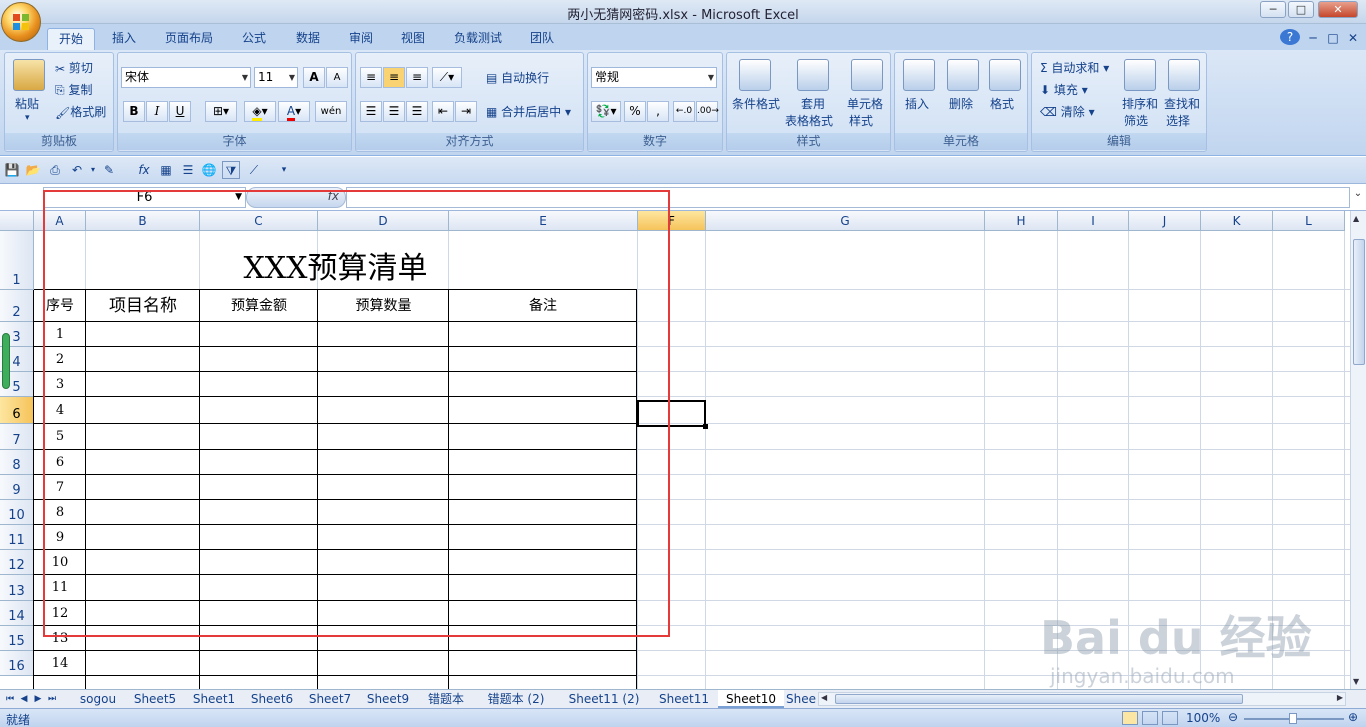 The height and width of the screenshot is (727, 1366). I want to click on align-center-button: ☰, so click(394, 111).